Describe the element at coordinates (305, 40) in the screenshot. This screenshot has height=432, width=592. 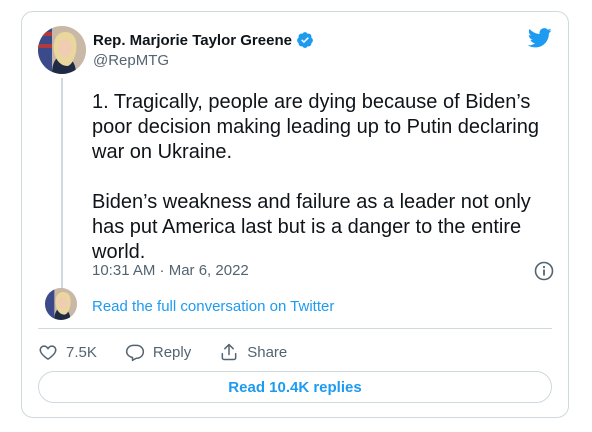
I see `verified-badge-icon` at that location.